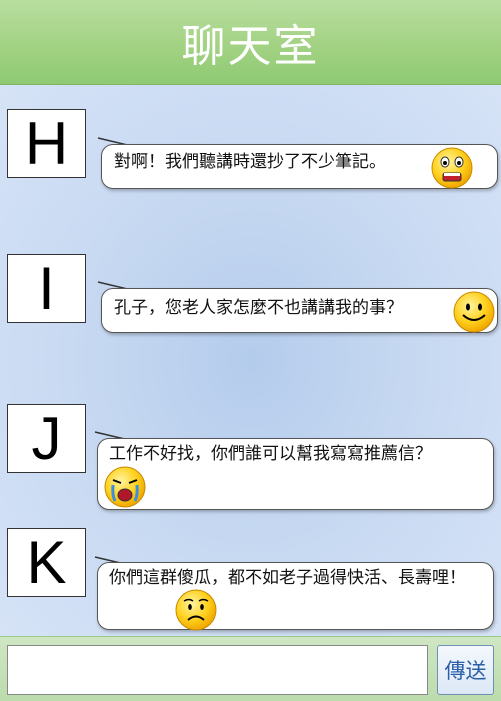  Describe the element at coordinates (452, 168) in the screenshot. I see `surprised-face-icon` at that location.